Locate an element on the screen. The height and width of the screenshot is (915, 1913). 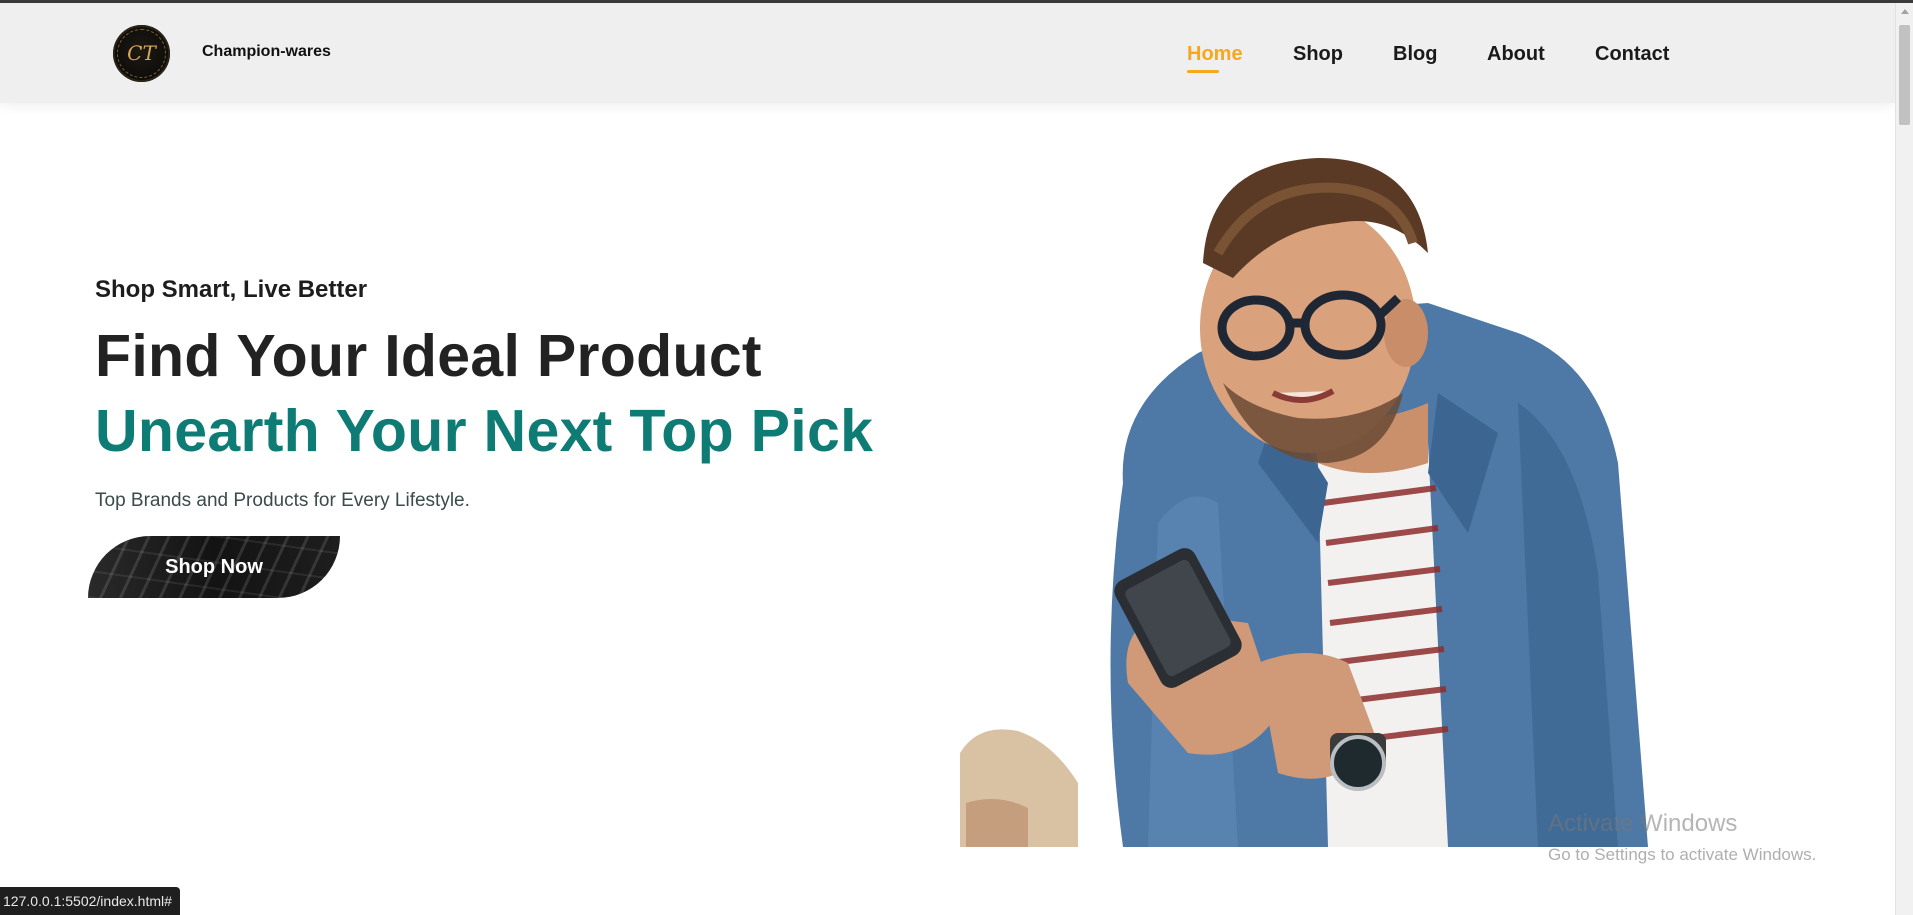
nav-home-link: Home is located at coordinates (1215, 58).